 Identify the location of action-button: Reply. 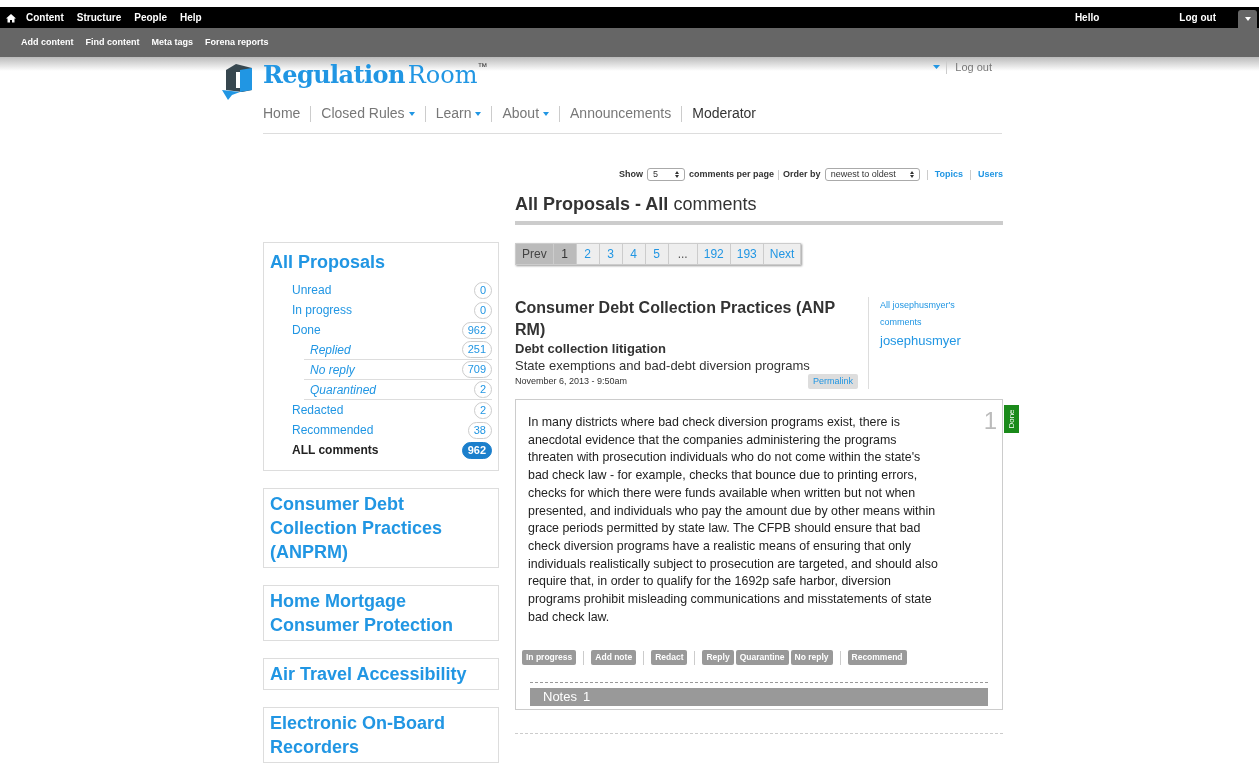
(718, 658).